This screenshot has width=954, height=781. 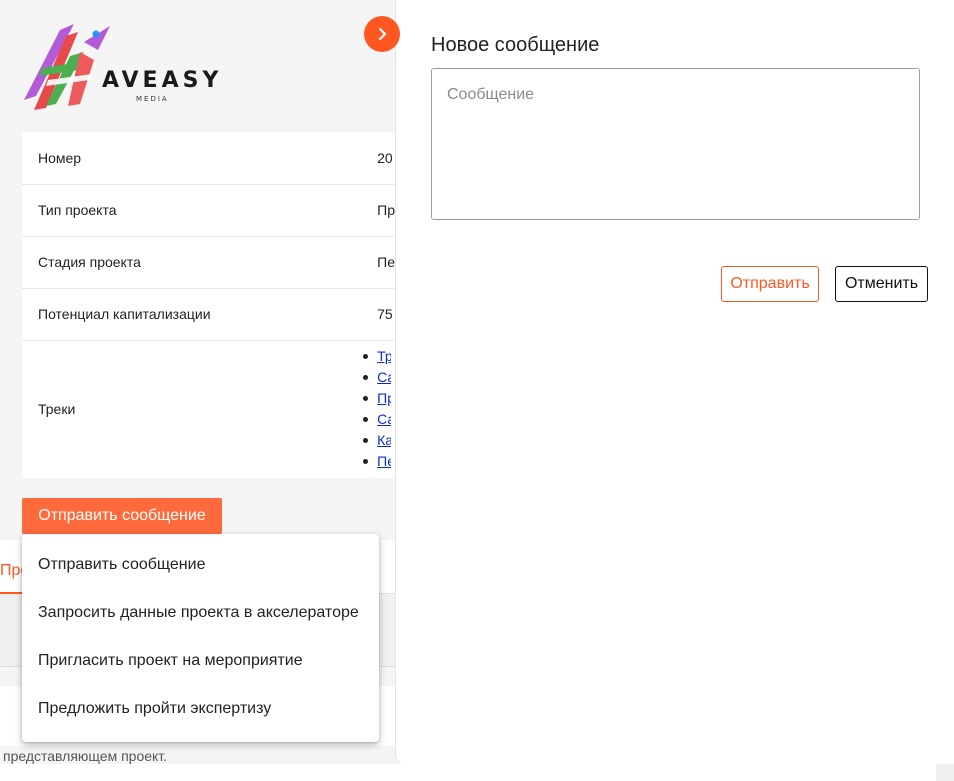 I want to click on row-value: 75, so click(x=378, y=314).